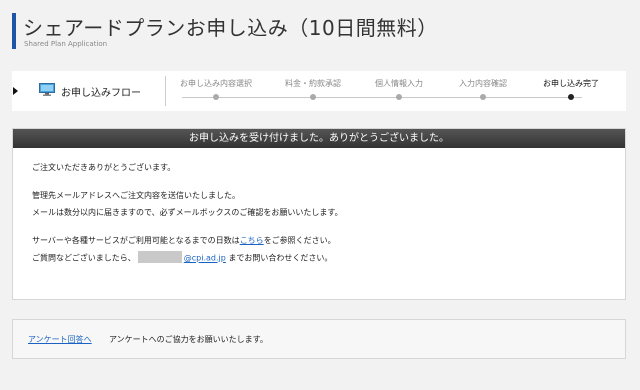 The height and width of the screenshot is (390, 640). I want to click on survey-text: アンケートへのご協力をお願いいたします。, so click(188, 339).